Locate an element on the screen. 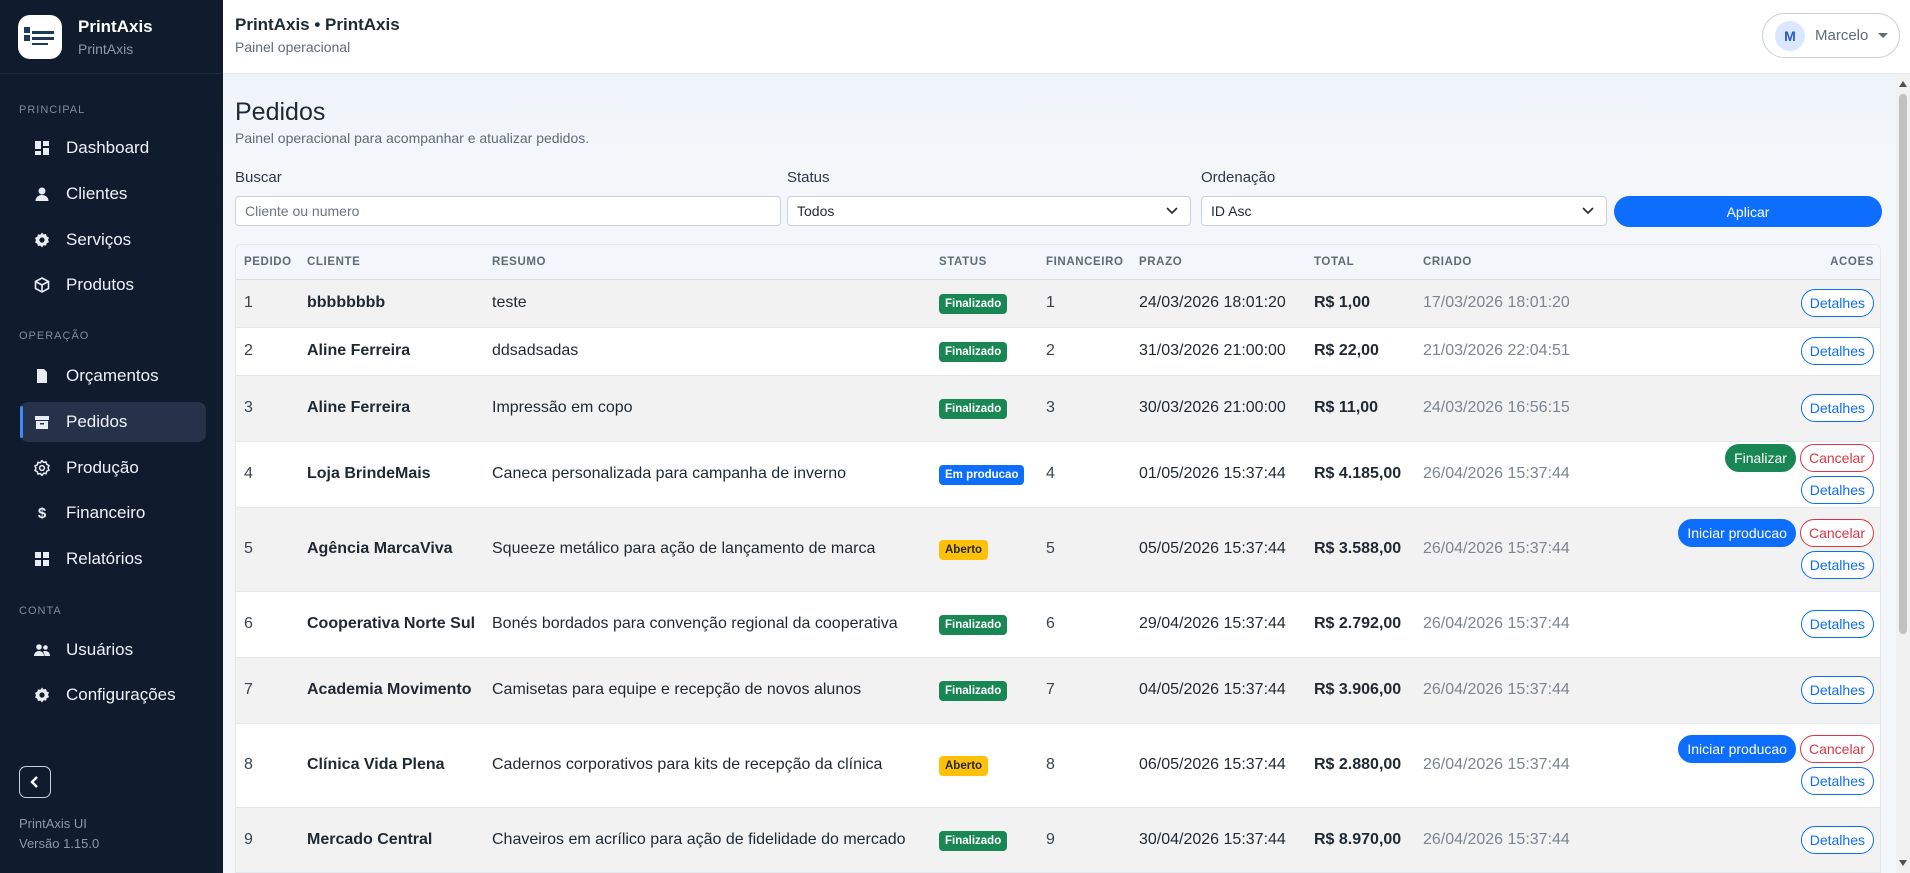 The height and width of the screenshot is (873, 1910). cell-cliente: Academia Movimento is located at coordinates (391, 690).